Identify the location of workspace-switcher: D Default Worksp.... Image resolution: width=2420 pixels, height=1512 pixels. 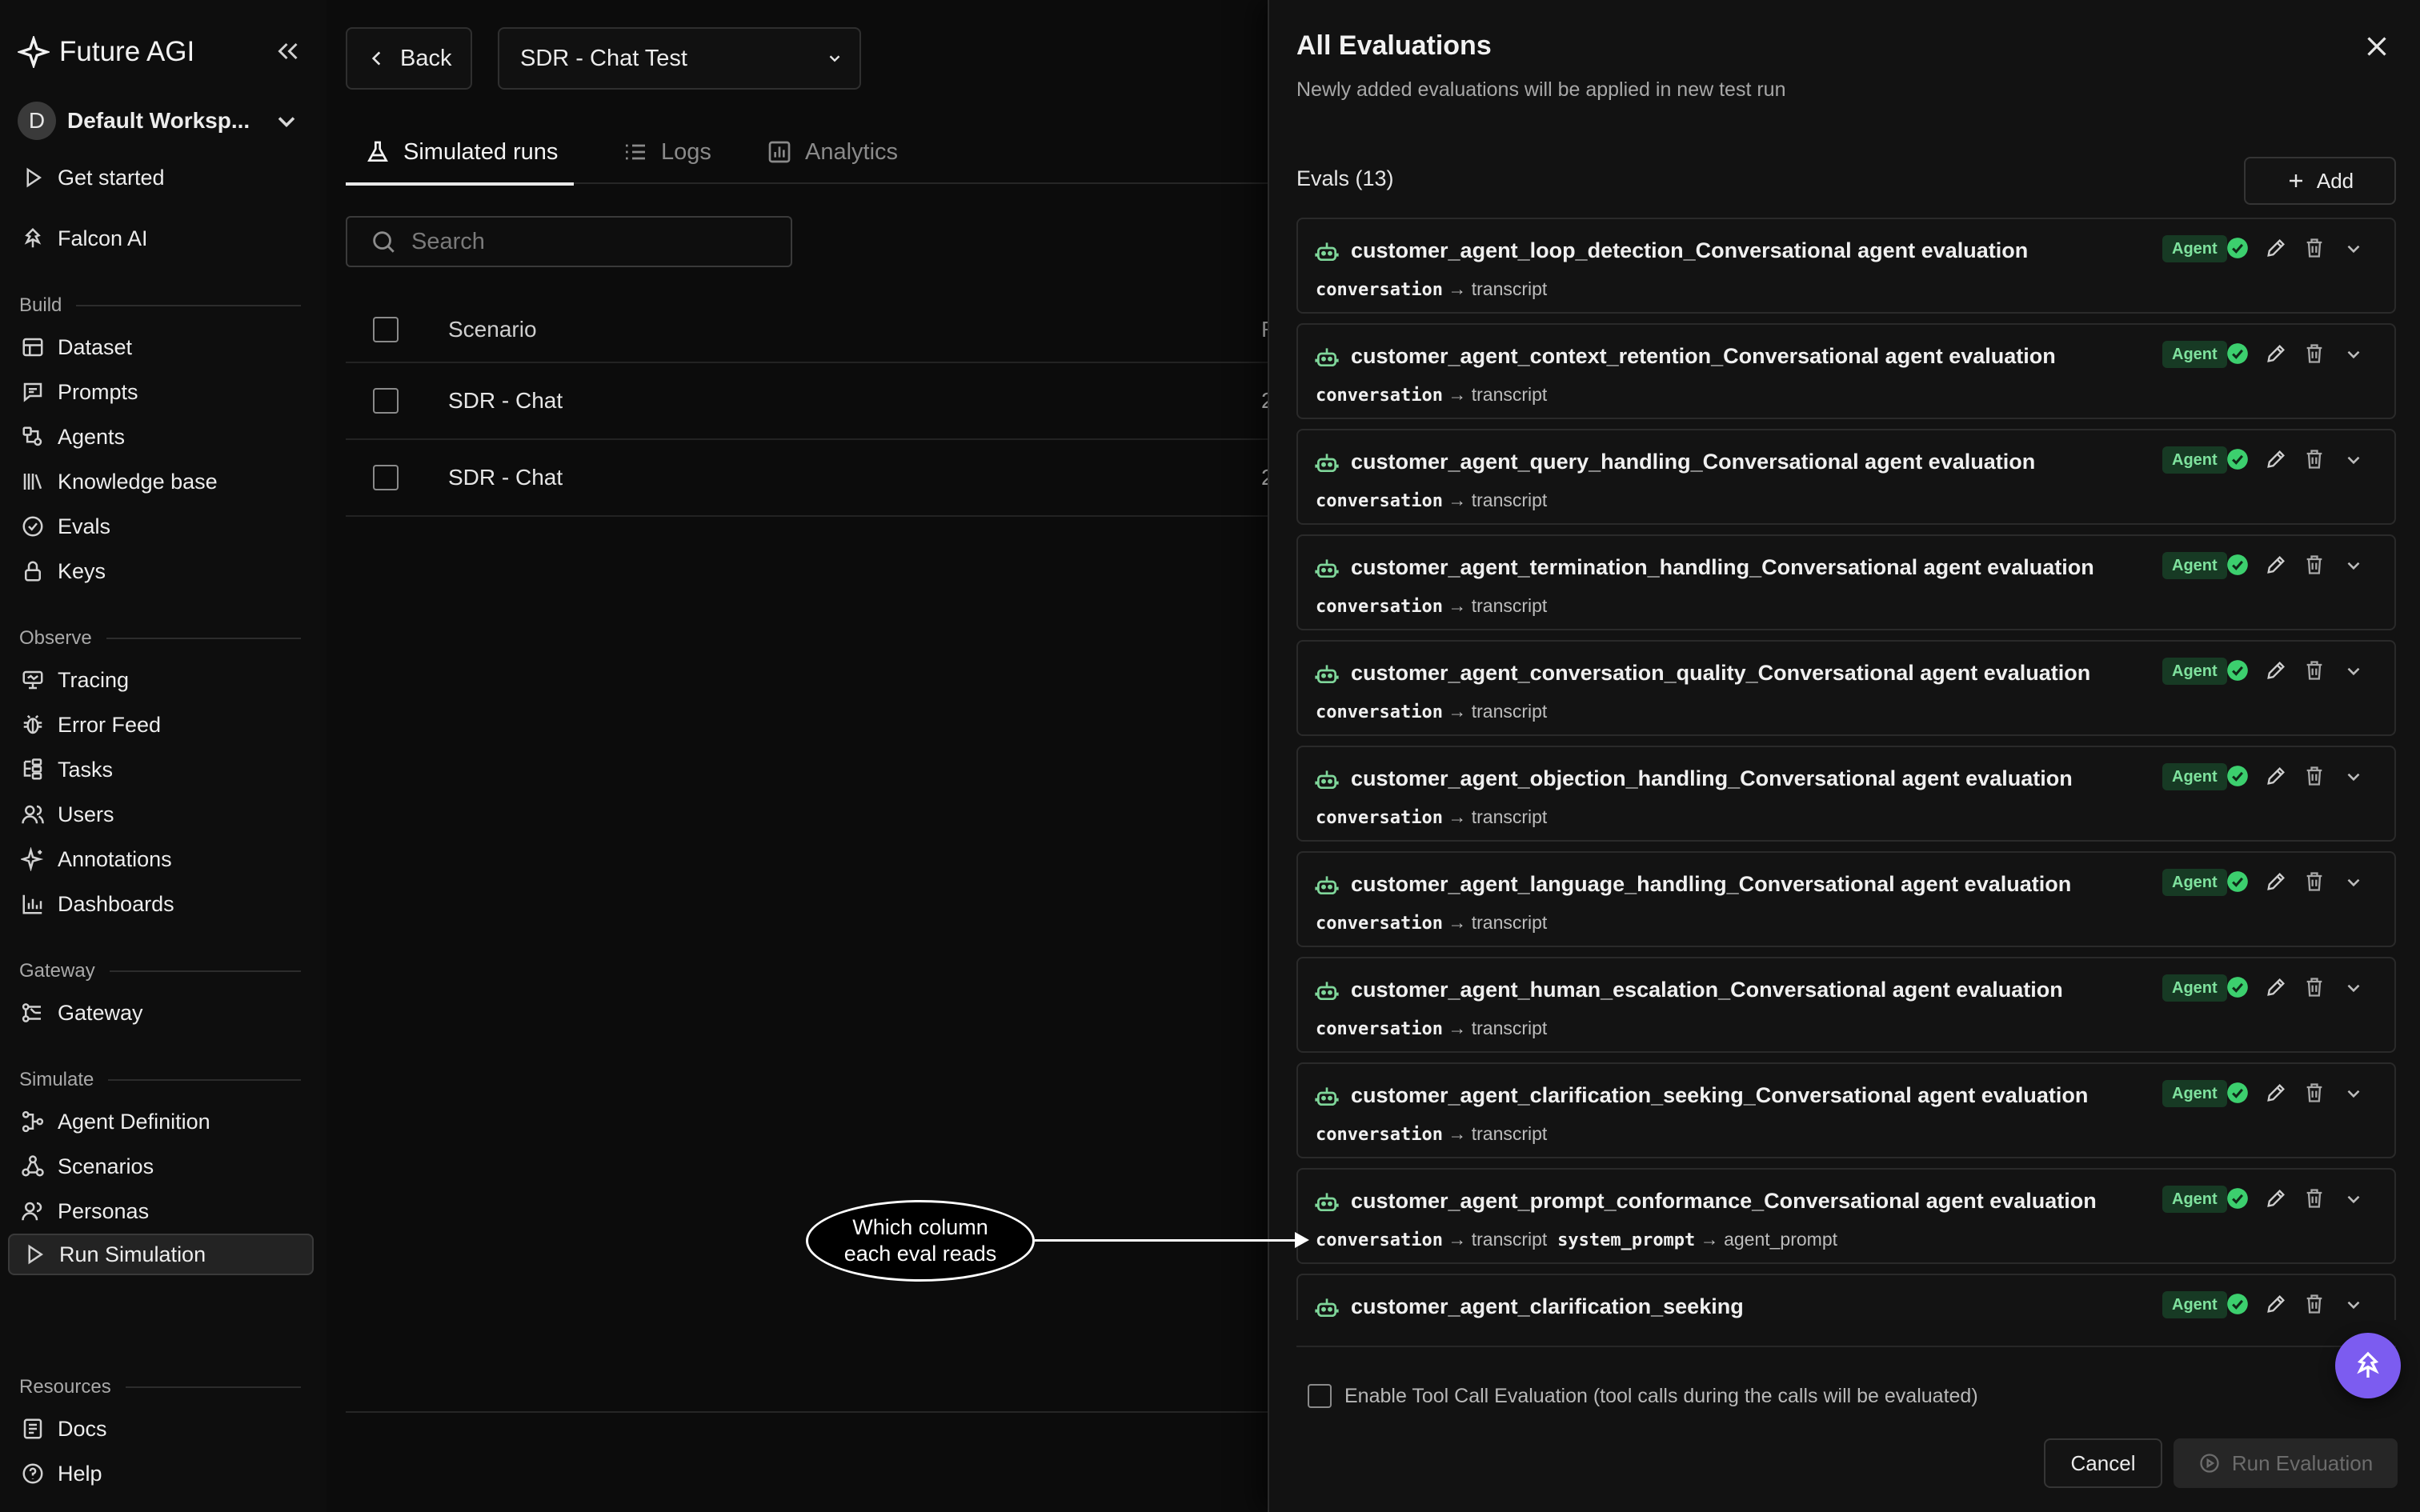
(134, 121).